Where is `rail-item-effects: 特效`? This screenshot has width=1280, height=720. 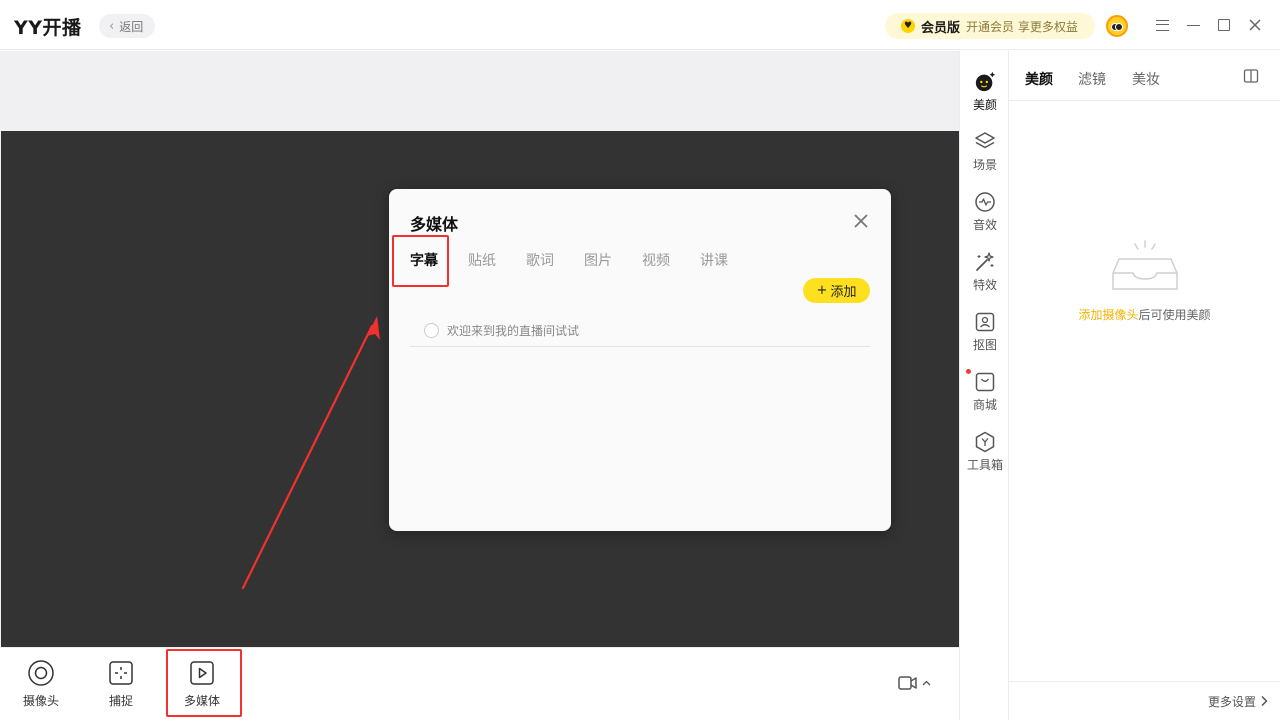 rail-item-effects: 特效 is located at coordinates (985, 272).